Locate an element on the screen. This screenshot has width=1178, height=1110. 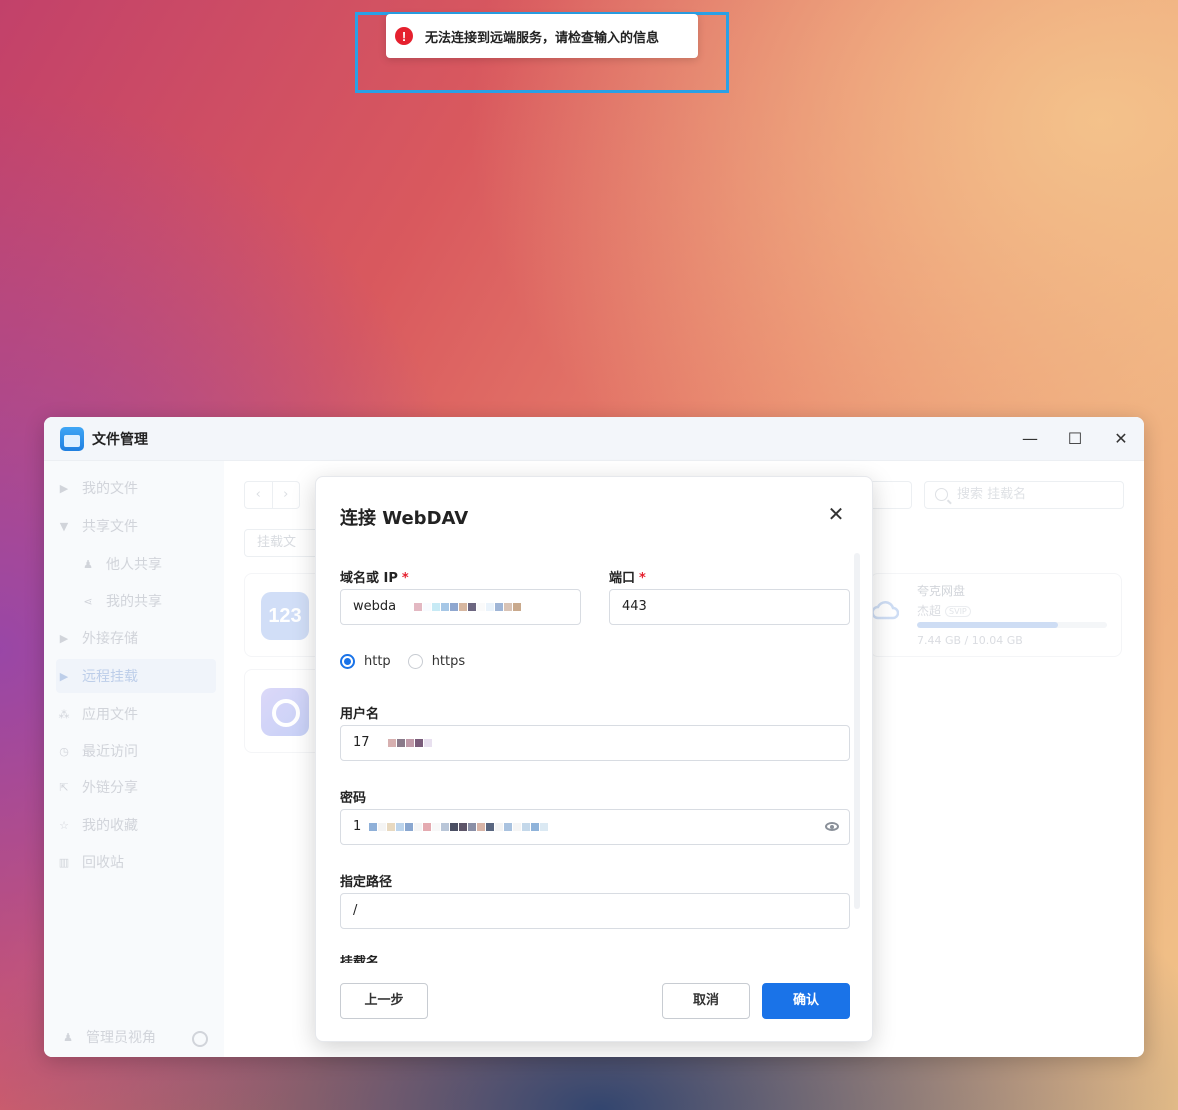
host-input: webda is located at coordinates (460, 607).